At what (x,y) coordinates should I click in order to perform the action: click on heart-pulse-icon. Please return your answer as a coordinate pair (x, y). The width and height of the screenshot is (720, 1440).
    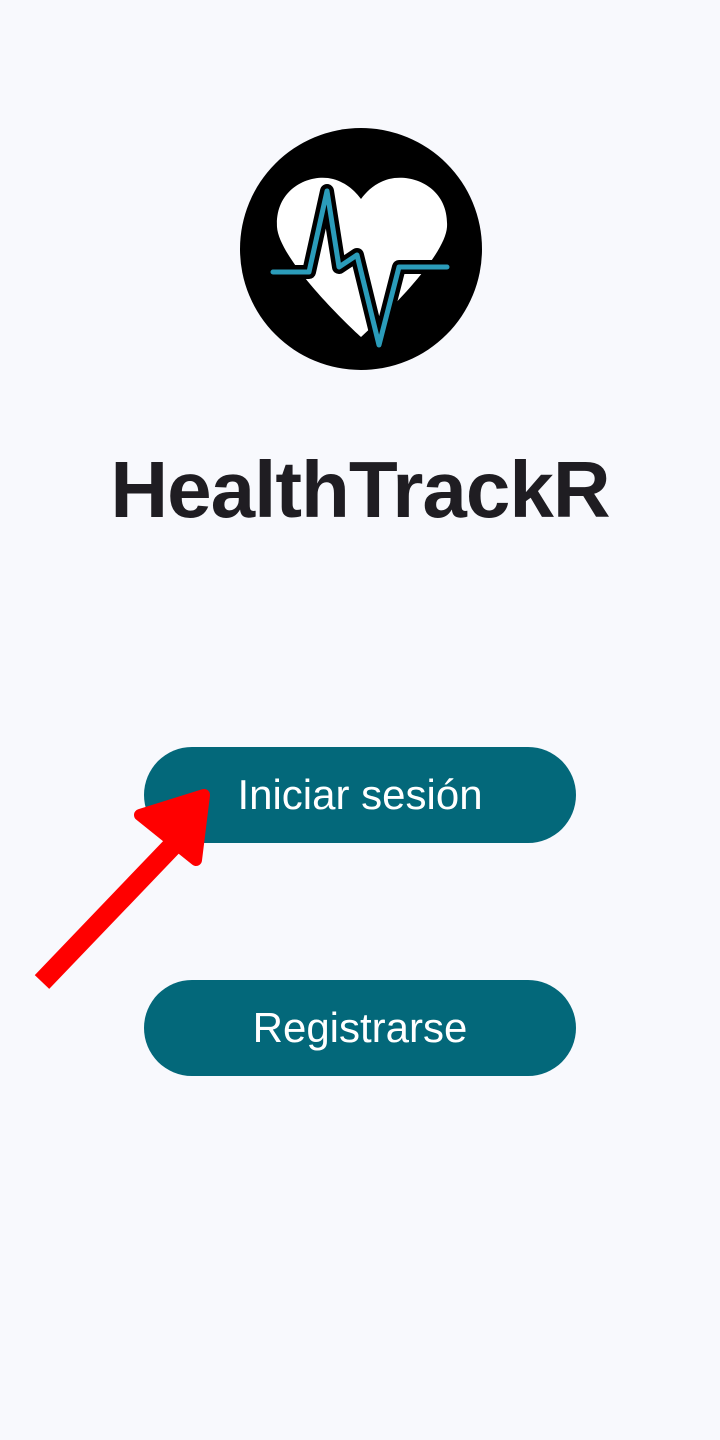
    Looking at the image, I should click on (361, 249).